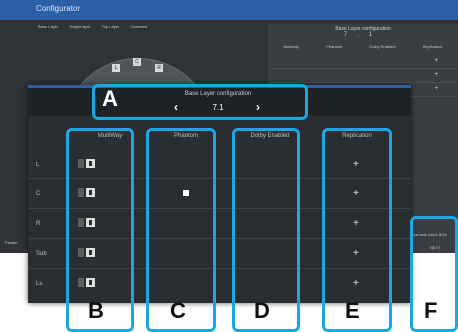  What do you see at coordinates (38, 165) in the screenshot?
I see `row-label-l: L` at bounding box center [38, 165].